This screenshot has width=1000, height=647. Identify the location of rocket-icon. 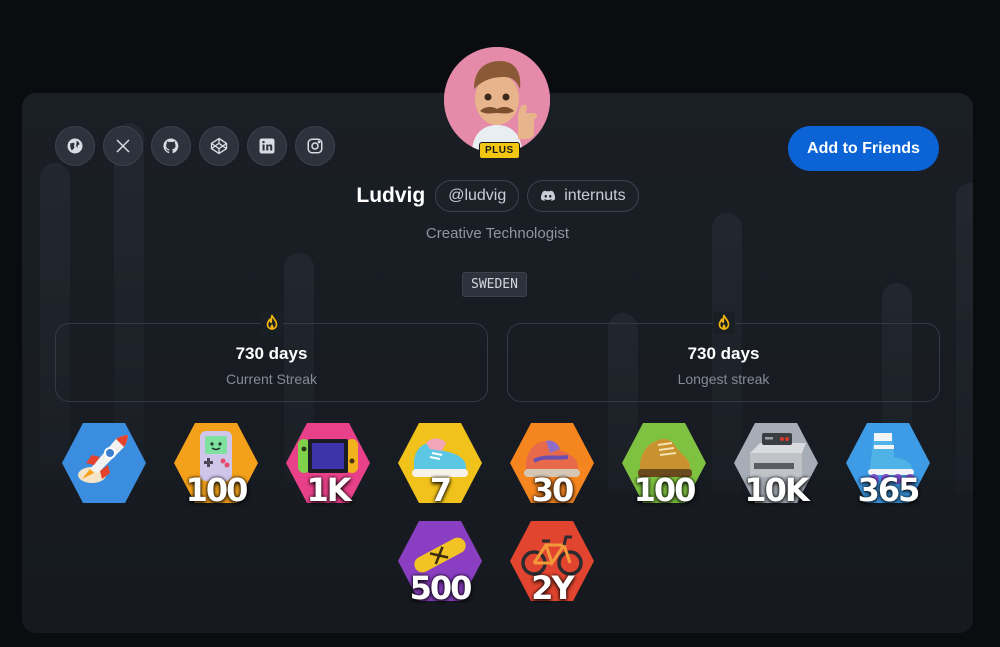
(103, 459).